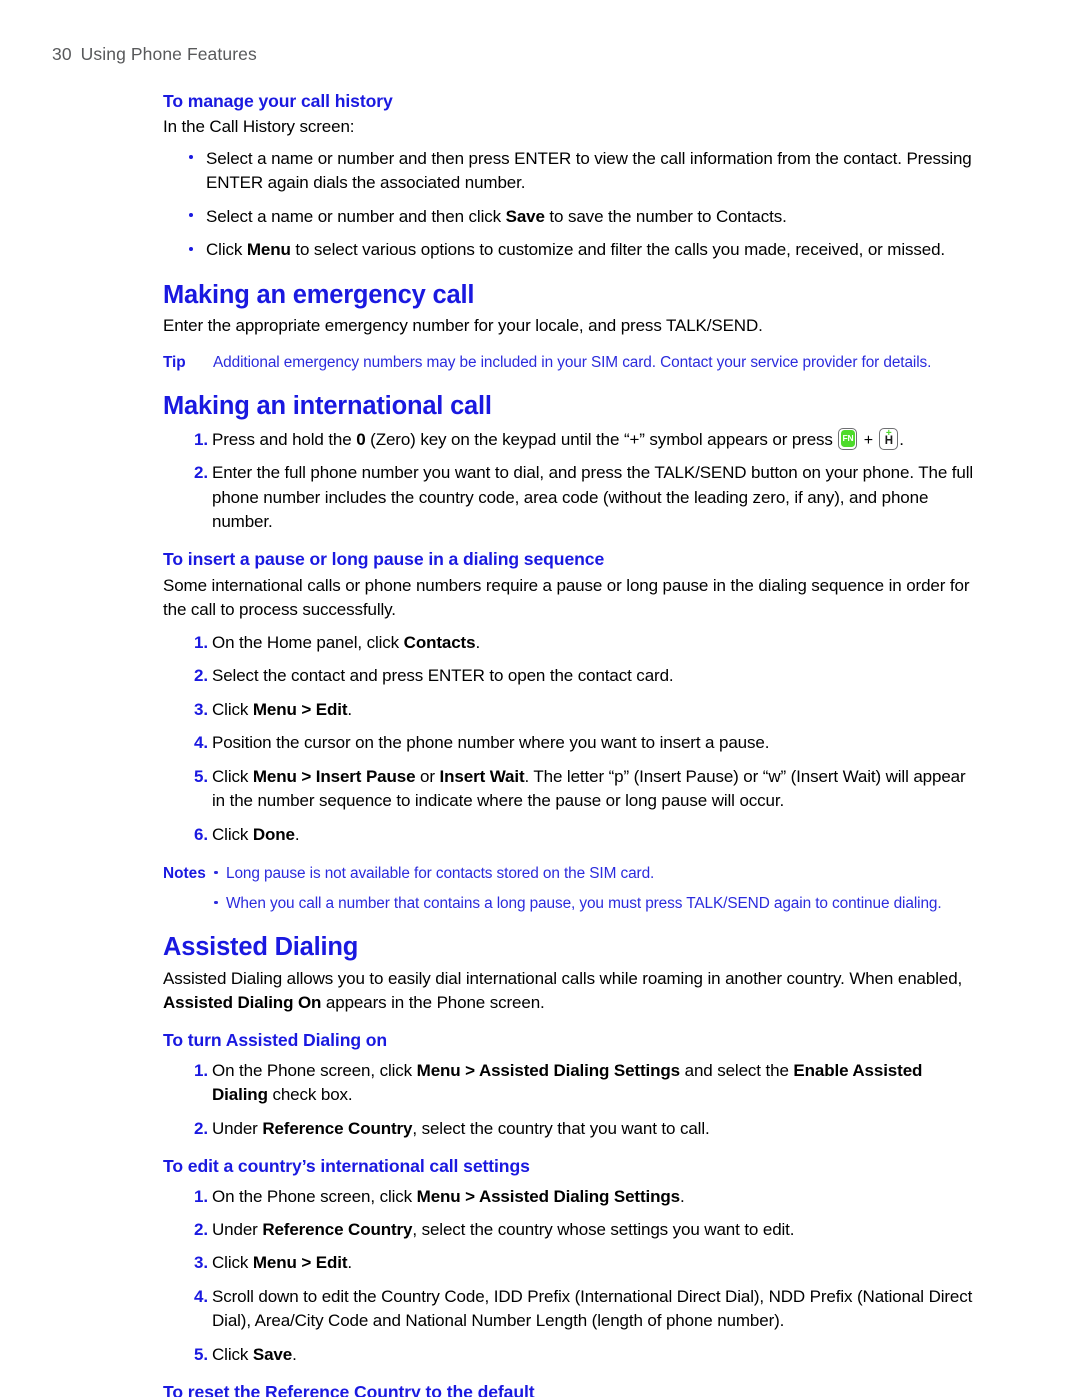  I want to click on intro-call-history: In the Call History screen:, so click(259, 127).